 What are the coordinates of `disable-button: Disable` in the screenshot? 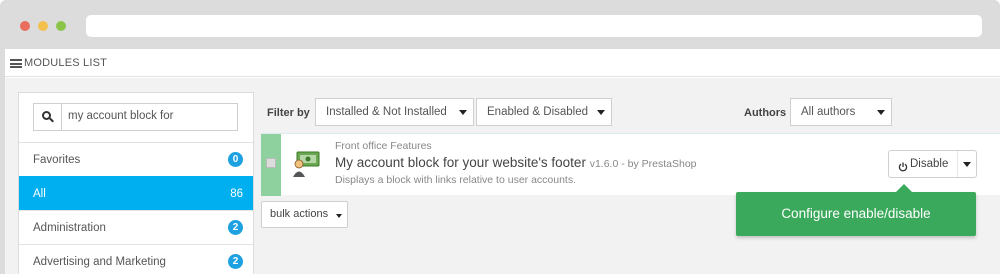 It's located at (932, 164).